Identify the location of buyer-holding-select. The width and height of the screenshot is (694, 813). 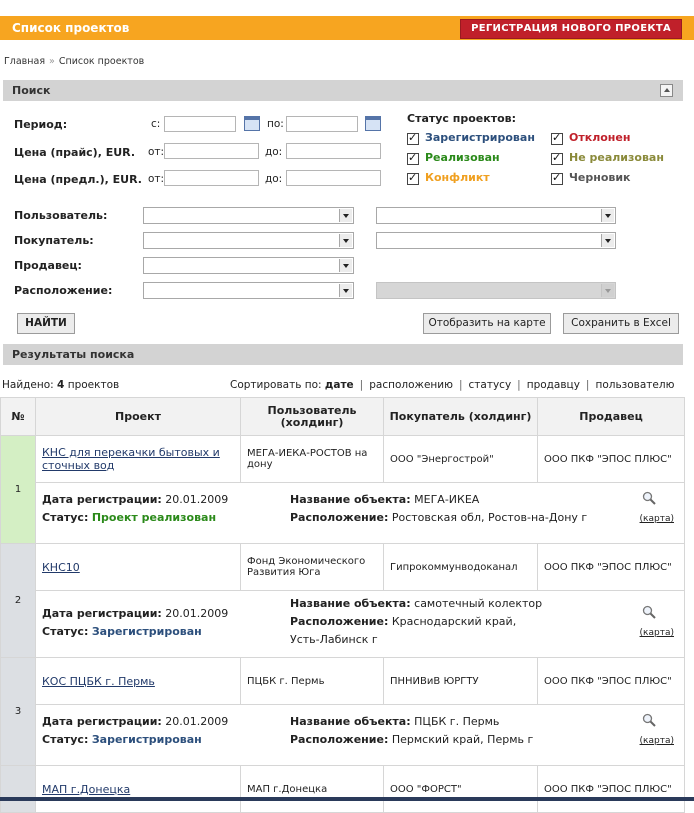
(496, 240).